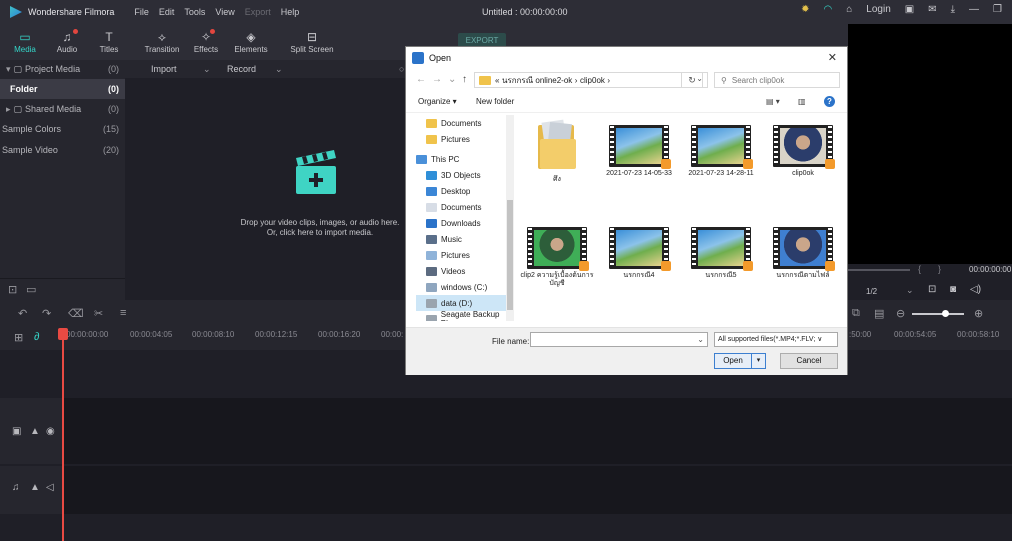  What do you see at coordinates (557, 263) in the screenshot?
I see `file-item: clip2 ความรู้เบื้องต้นการบัญชี` at bounding box center [557, 263].